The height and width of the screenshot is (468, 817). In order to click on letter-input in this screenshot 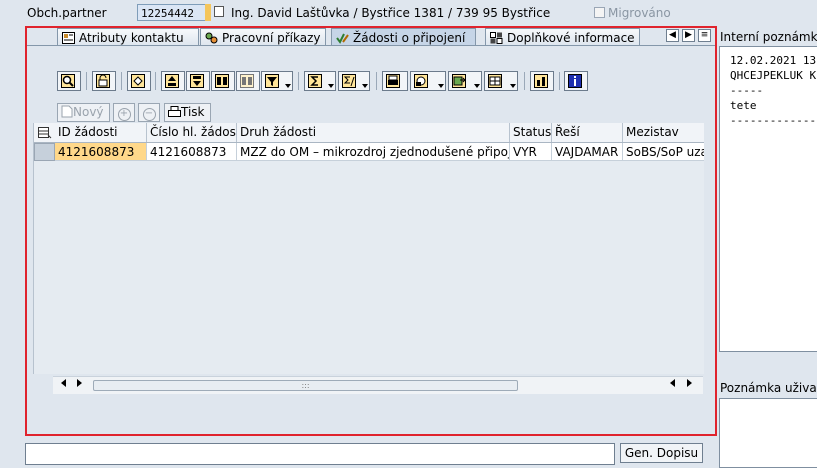, I will do `click(320, 454)`.